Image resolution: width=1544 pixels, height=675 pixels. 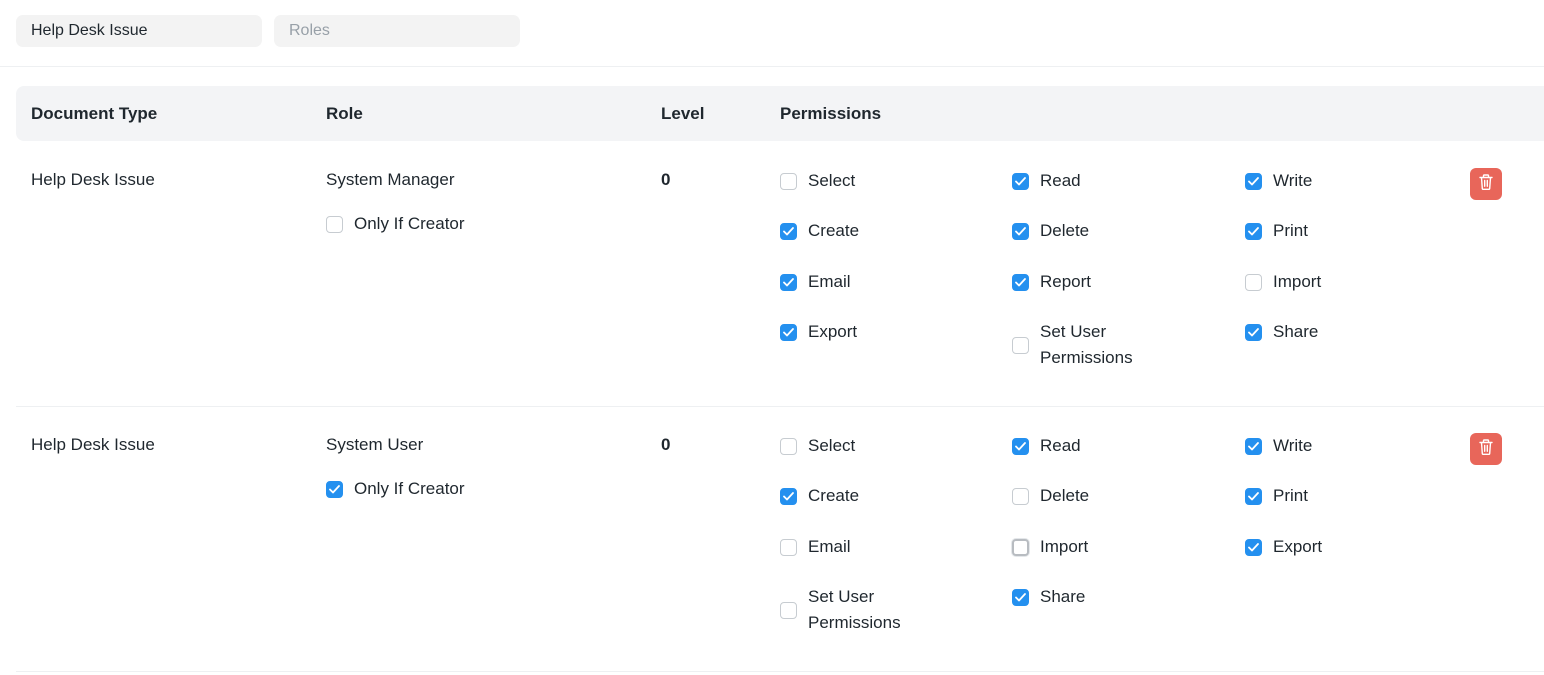 What do you see at coordinates (344, 113) in the screenshot?
I see `header-role: Role` at bounding box center [344, 113].